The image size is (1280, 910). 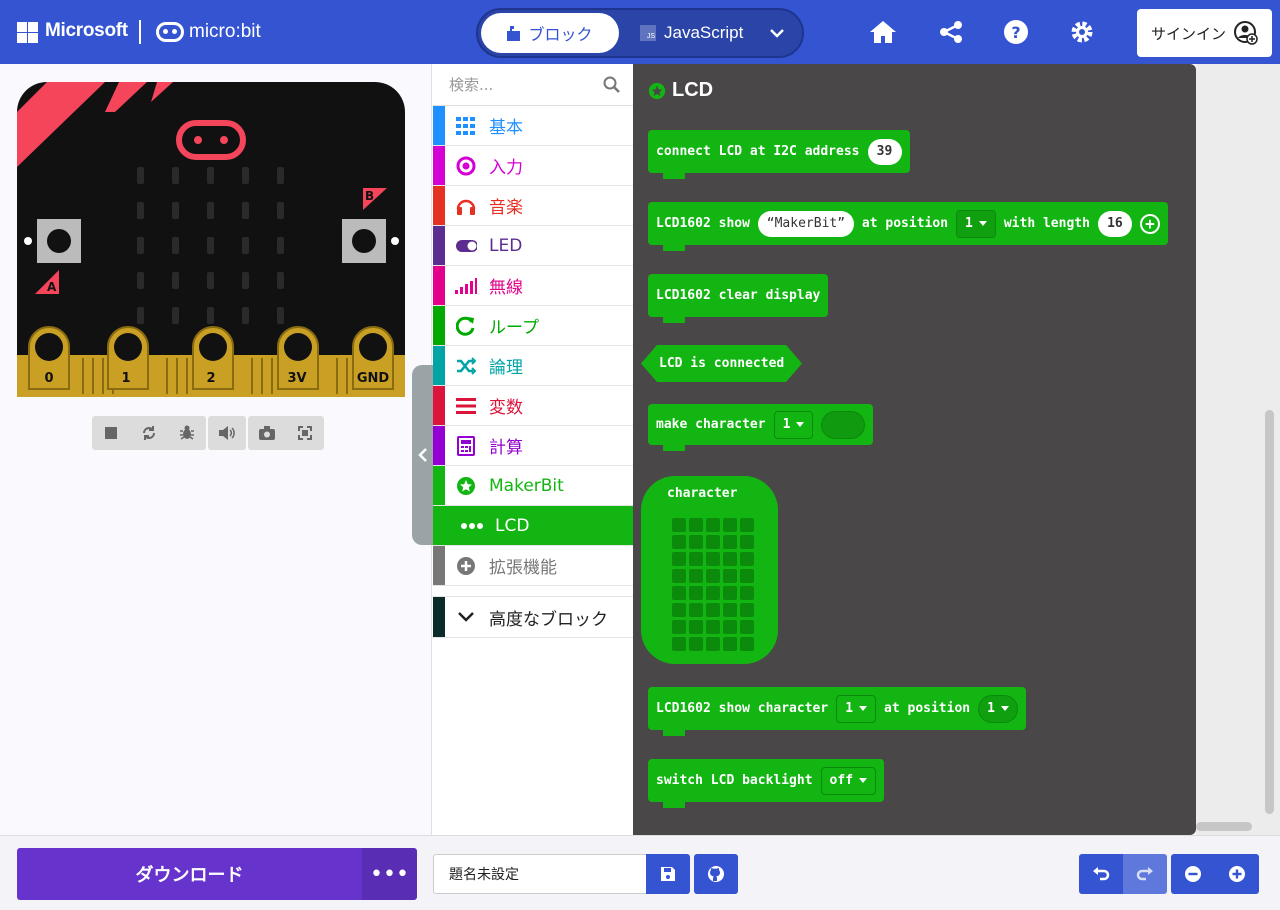 What do you see at coordinates (1269, 612) in the screenshot?
I see `workspace-vertical-scrollbar` at bounding box center [1269, 612].